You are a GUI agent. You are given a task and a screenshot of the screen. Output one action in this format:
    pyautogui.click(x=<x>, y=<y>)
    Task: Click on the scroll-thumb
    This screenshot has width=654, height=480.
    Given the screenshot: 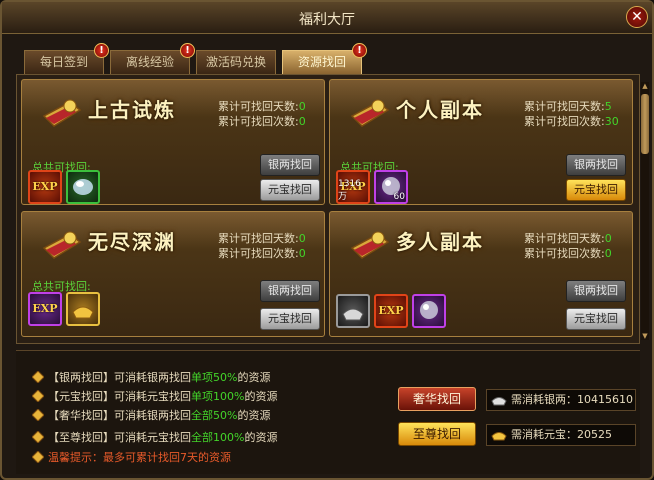 What is the action you would take?
    pyautogui.click(x=645, y=124)
    